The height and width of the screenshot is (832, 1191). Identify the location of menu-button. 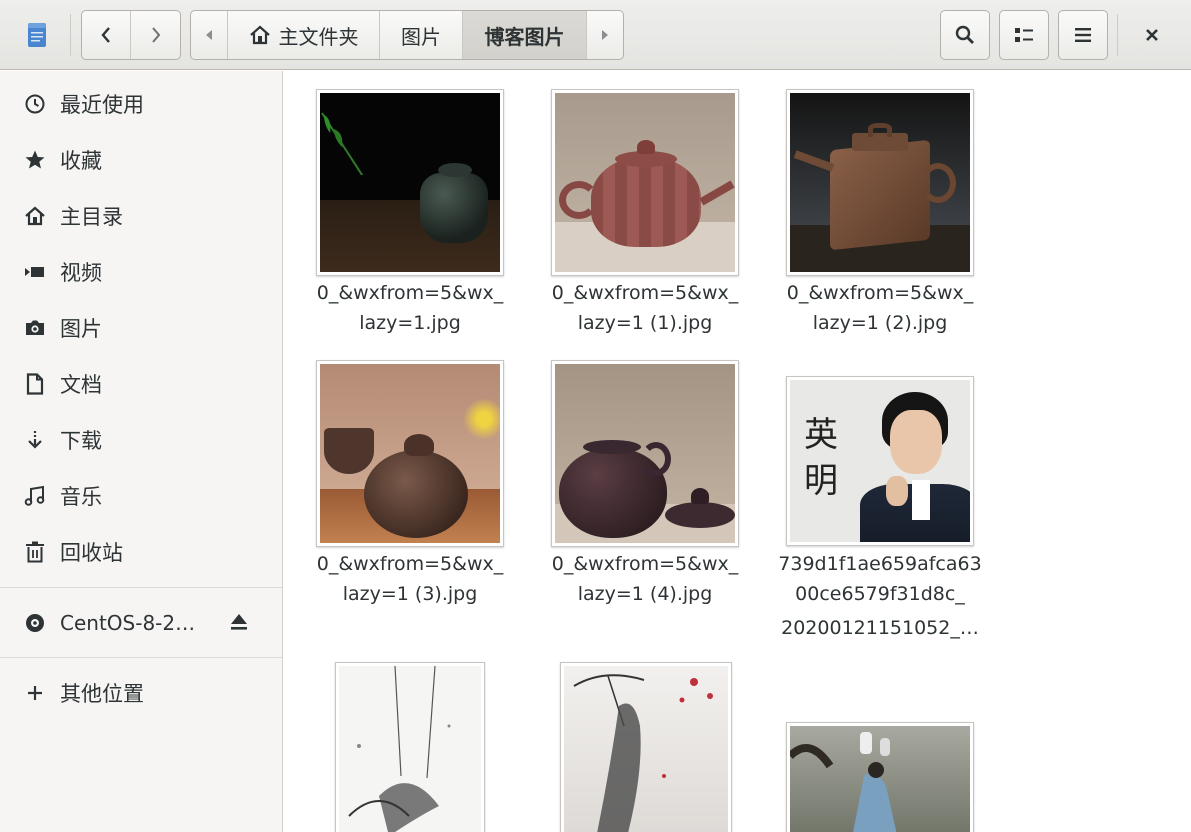
(1083, 35).